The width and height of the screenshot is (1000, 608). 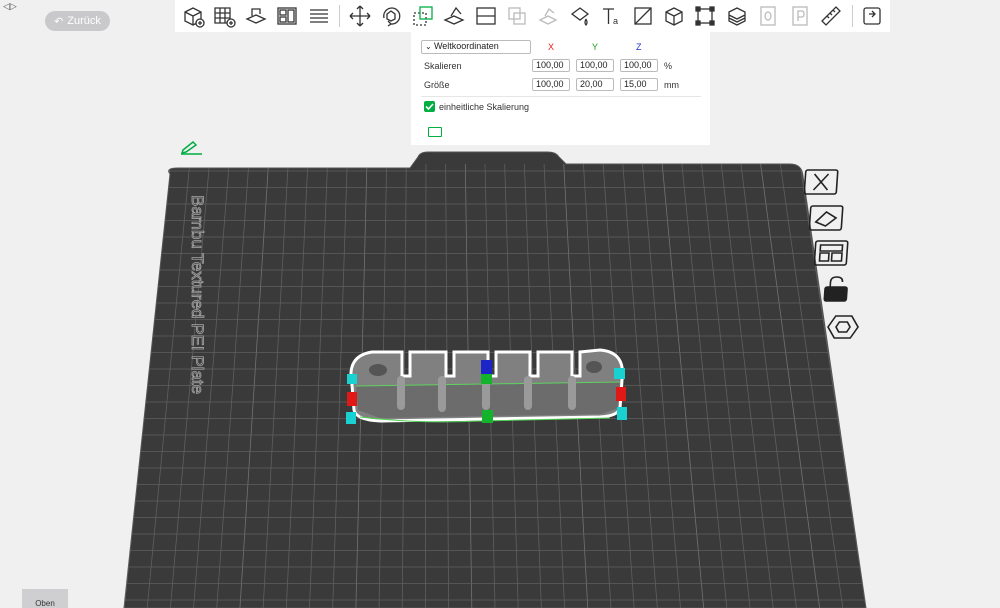 What do you see at coordinates (352, 379) in the screenshot?
I see `handle-corner-tl` at bounding box center [352, 379].